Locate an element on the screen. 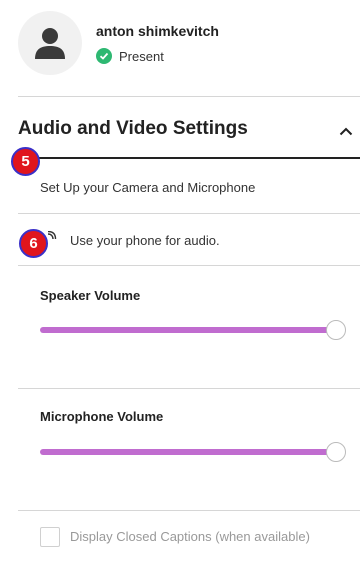 This screenshot has width=360, height=567. section-title: Audio and Video Settings is located at coordinates (133, 128).